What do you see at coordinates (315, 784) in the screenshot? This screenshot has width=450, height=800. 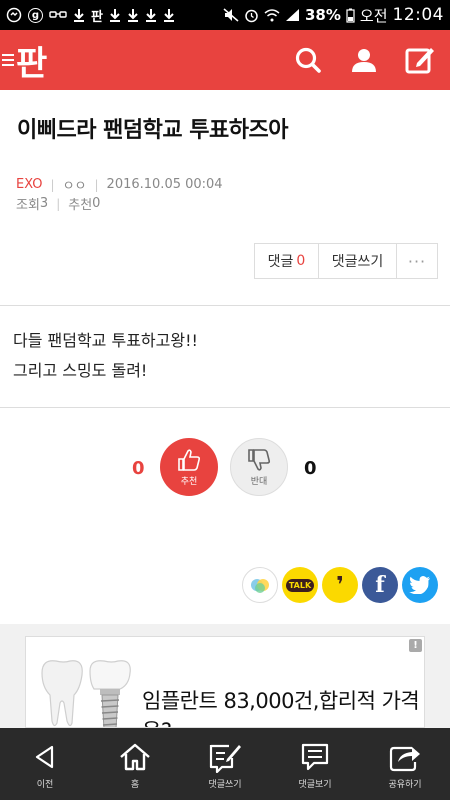 I see `nav-view-comments-label: 댓글보기` at bounding box center [315, 784].